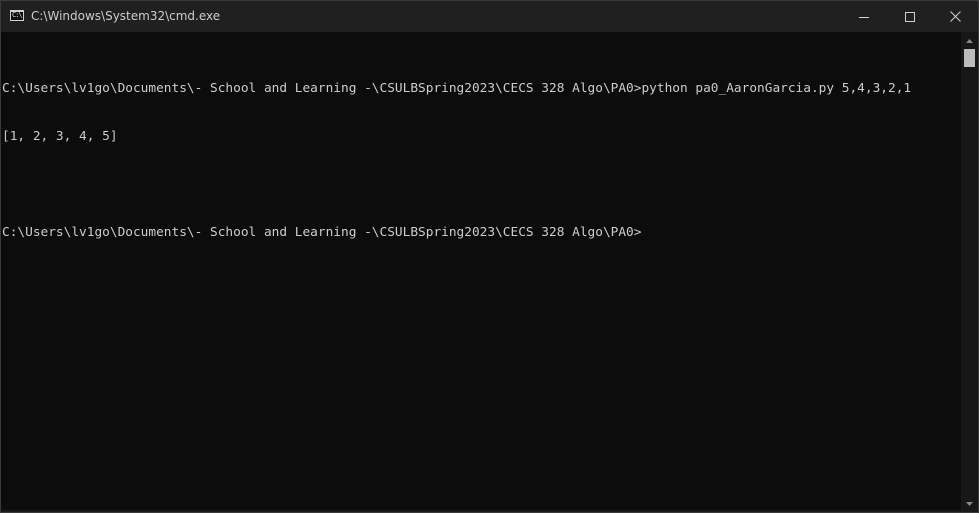  I want to click on maximize-icon, so click(910, 16).